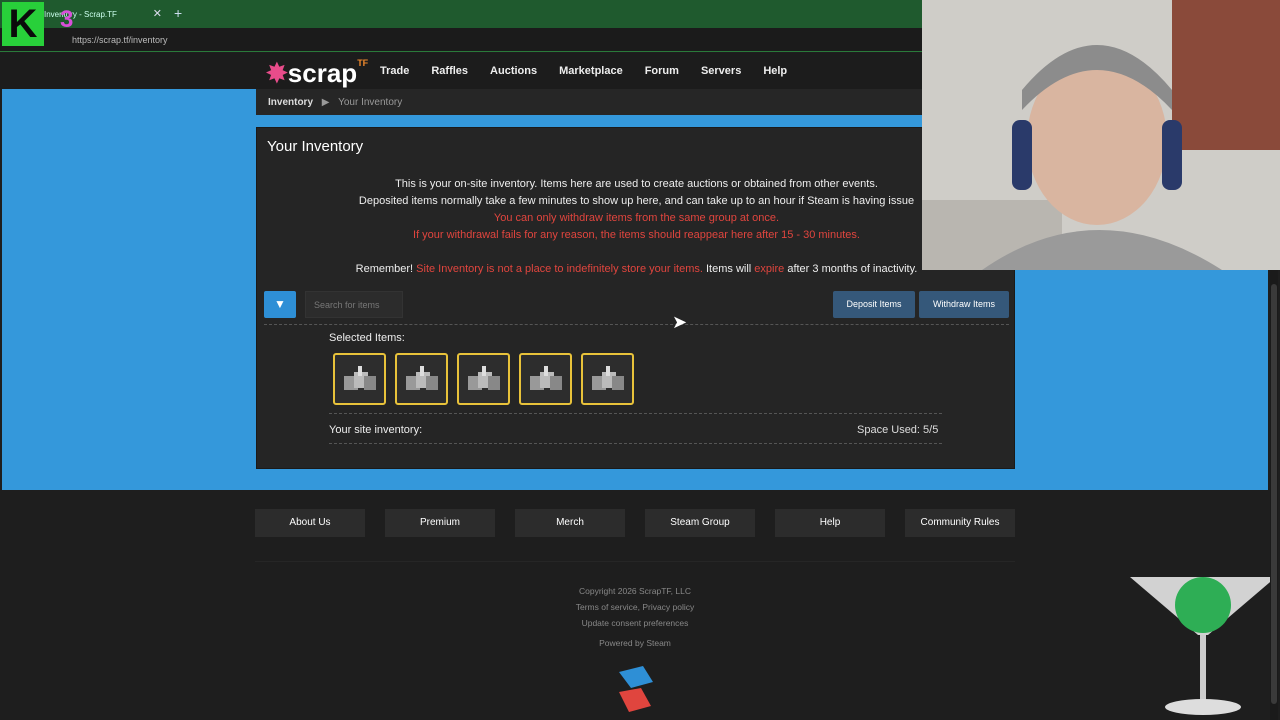 The height and width of the screenshot is (720, 1280). What do you see at coordinates (662, 71) in the screenshot?
I see `nav-forum: Forum` at bounding box center [662, 71].